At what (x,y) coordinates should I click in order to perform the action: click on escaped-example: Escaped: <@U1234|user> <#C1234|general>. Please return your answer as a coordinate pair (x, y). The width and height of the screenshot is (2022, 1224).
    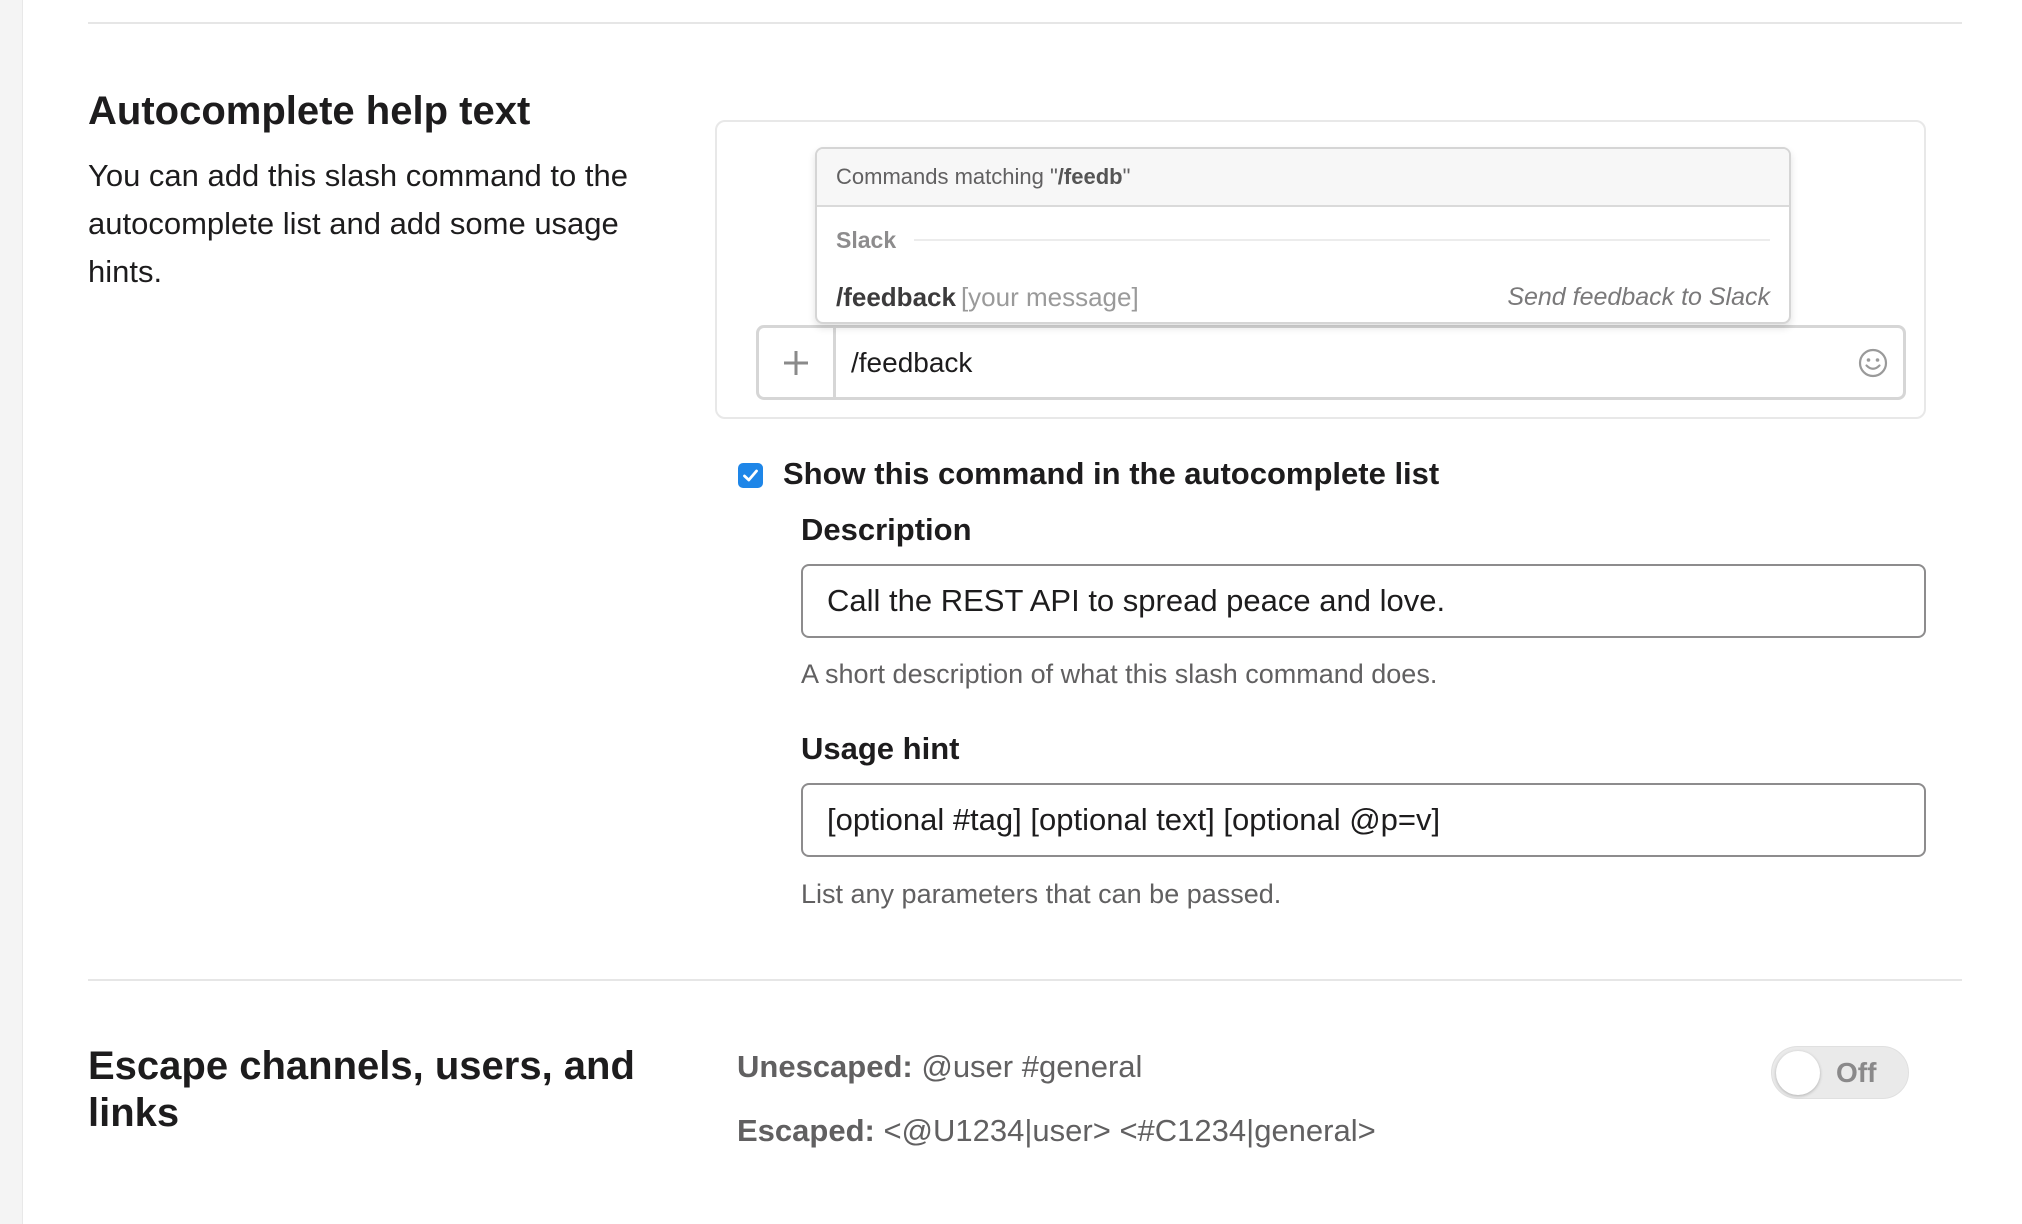
    Looking at the image, I should click on (1056, 1131).